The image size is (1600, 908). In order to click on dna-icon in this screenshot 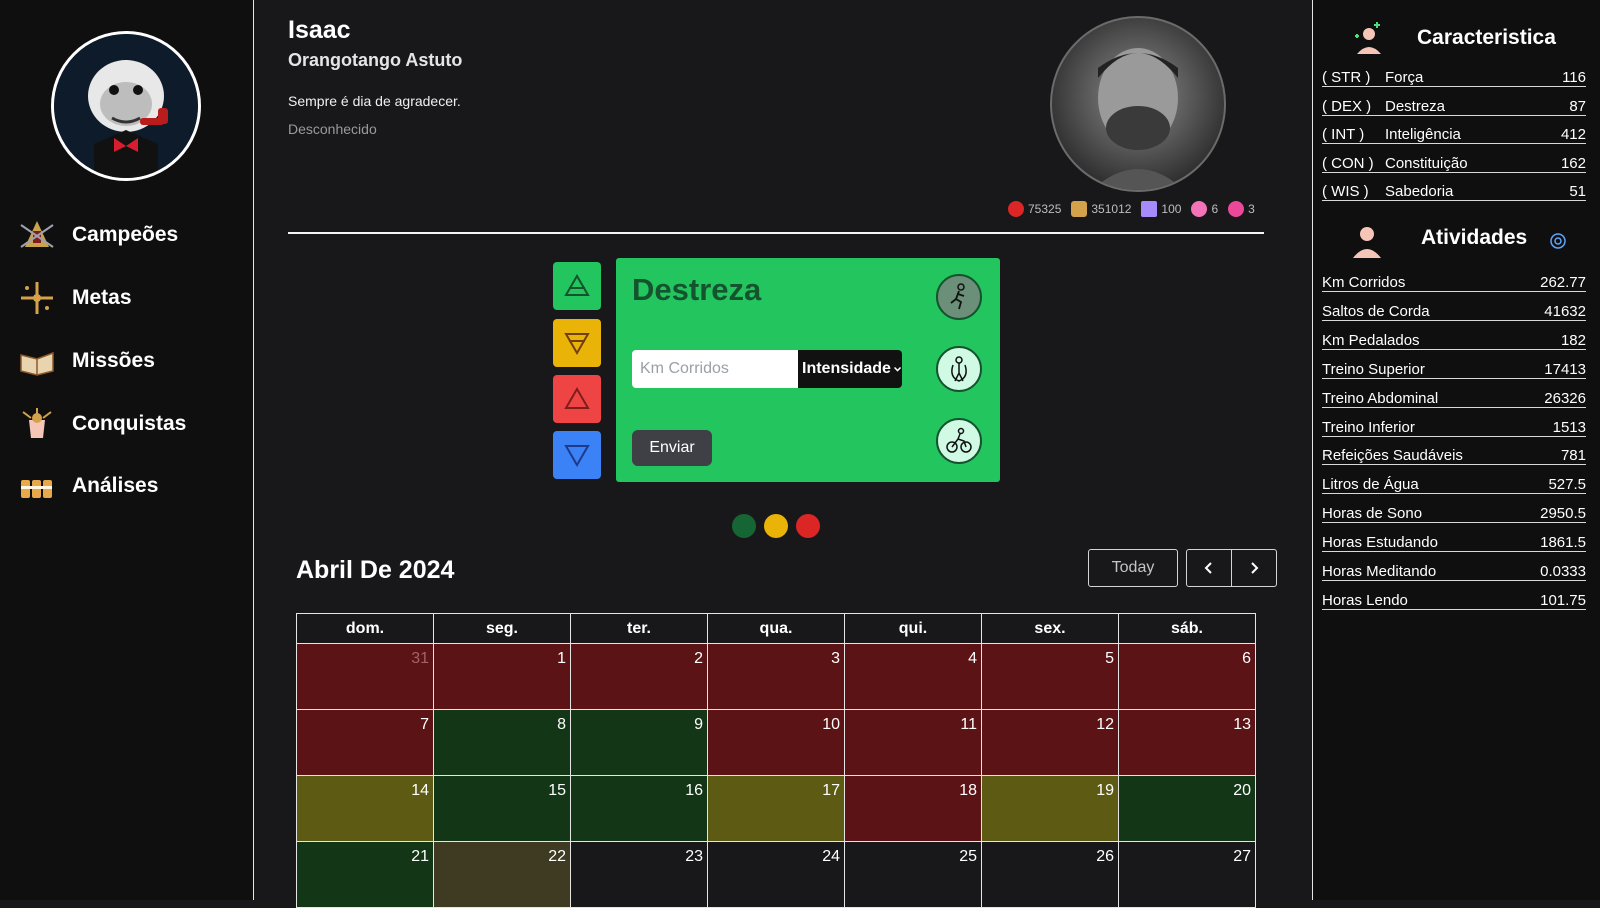, I will do `click(1079, 209)`.